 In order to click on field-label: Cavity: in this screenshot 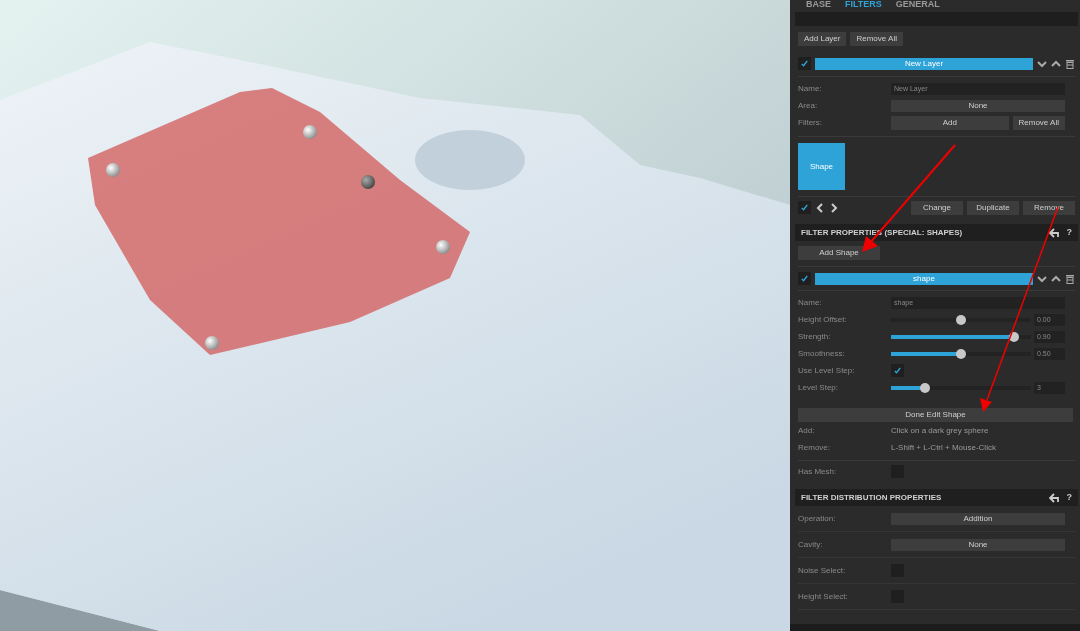, I will do `click(811, 544)`.